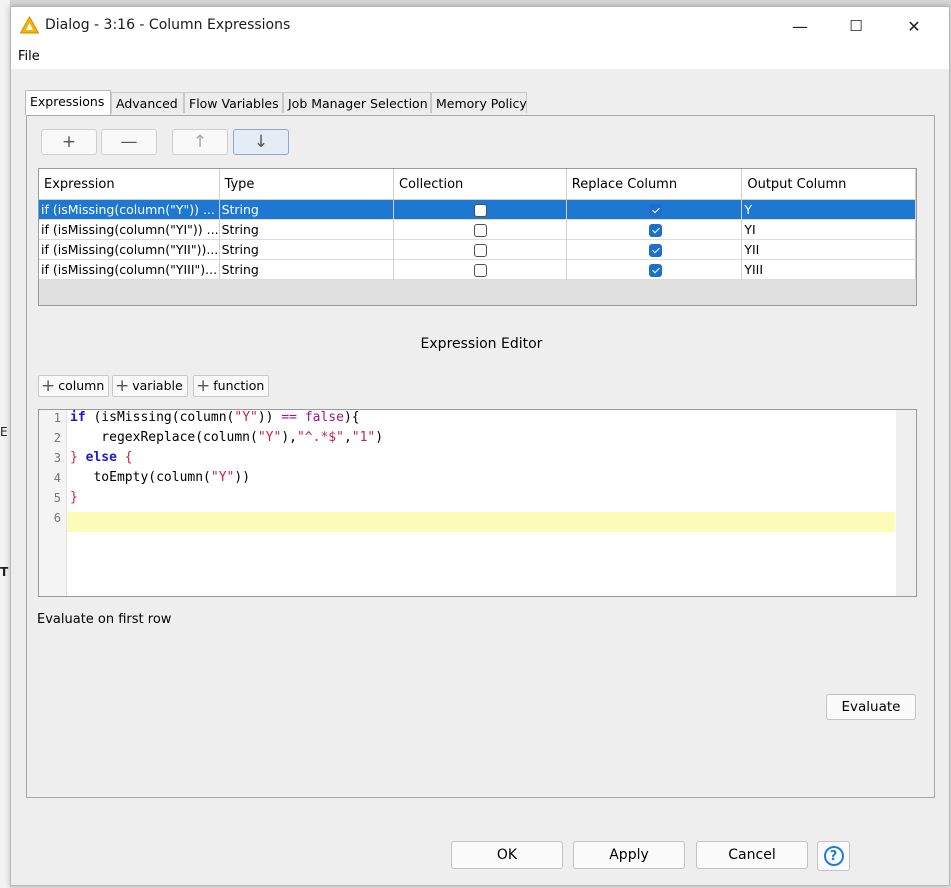 The width and height of the screenshot is (951, 888). Describe the element at coordinates (654, 184) in the screenshot. I see `column-header-replace-column: Replace Column` at that location.